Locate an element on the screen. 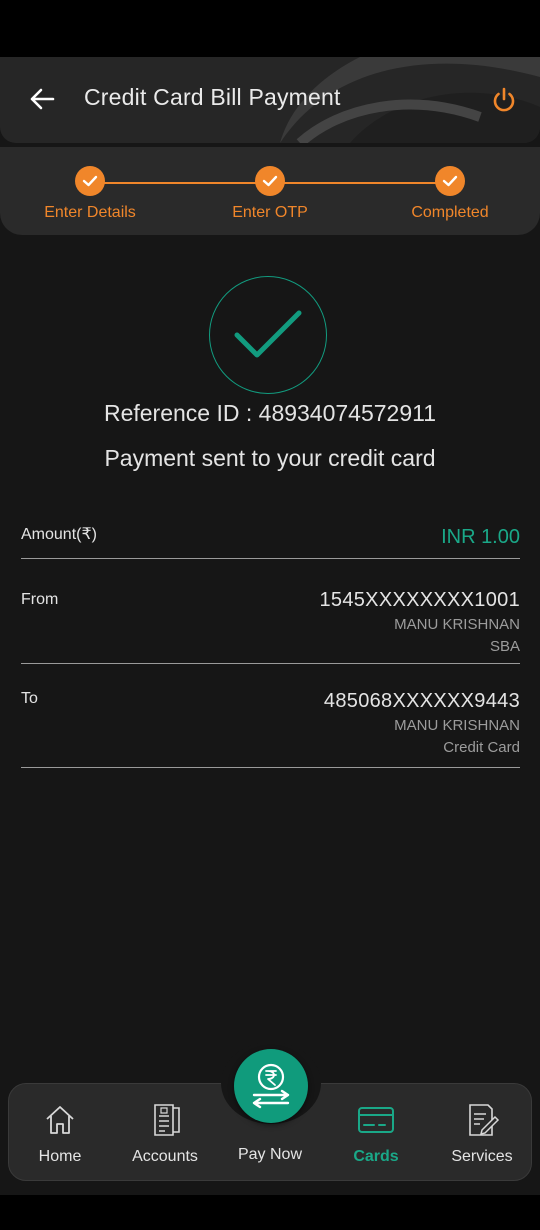  to-account-name: MANU KRISHNAN is located at coordinates (457, 725).